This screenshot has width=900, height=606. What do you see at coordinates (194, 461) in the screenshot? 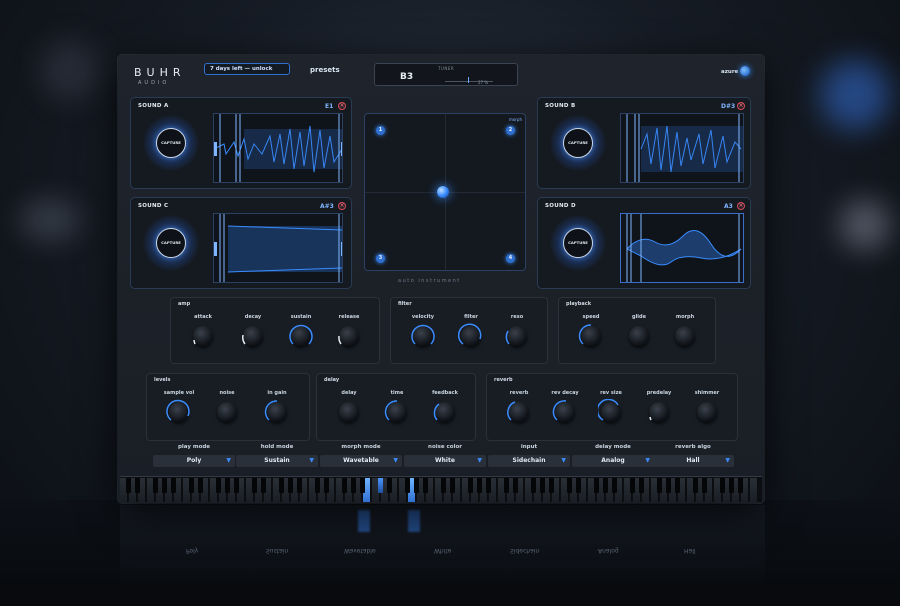
I see `play-mode-select: Poly ▼` at bounding box center [194, 461].